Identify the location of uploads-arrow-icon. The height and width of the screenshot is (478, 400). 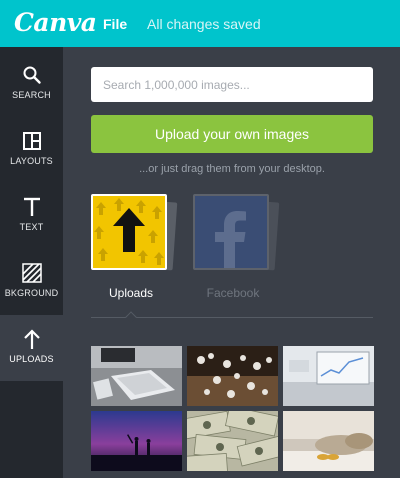
(129, 232).